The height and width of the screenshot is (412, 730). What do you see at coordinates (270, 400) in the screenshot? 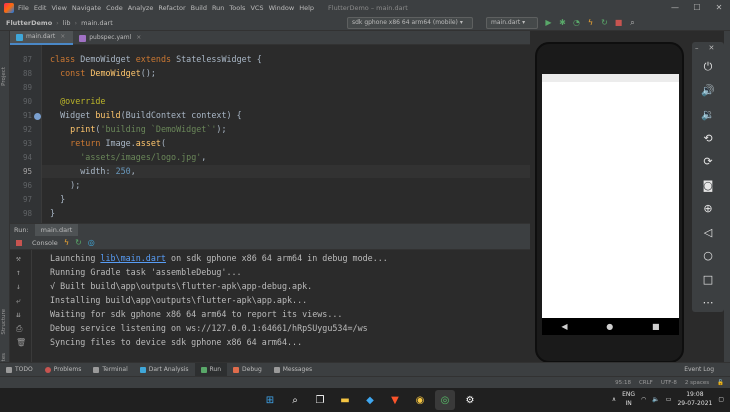
I see `windows-start-icon: ⊞` at bounding box center [270, 400].